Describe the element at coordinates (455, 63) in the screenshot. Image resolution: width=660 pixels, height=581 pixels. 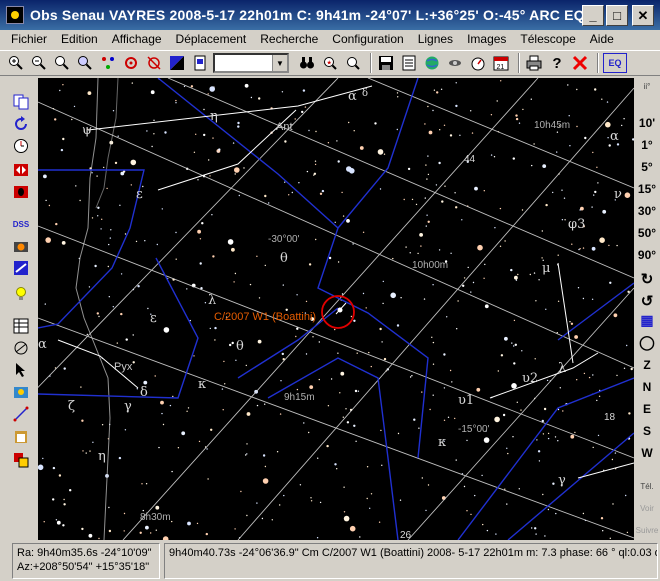
I see `satellite-icon` at that location.